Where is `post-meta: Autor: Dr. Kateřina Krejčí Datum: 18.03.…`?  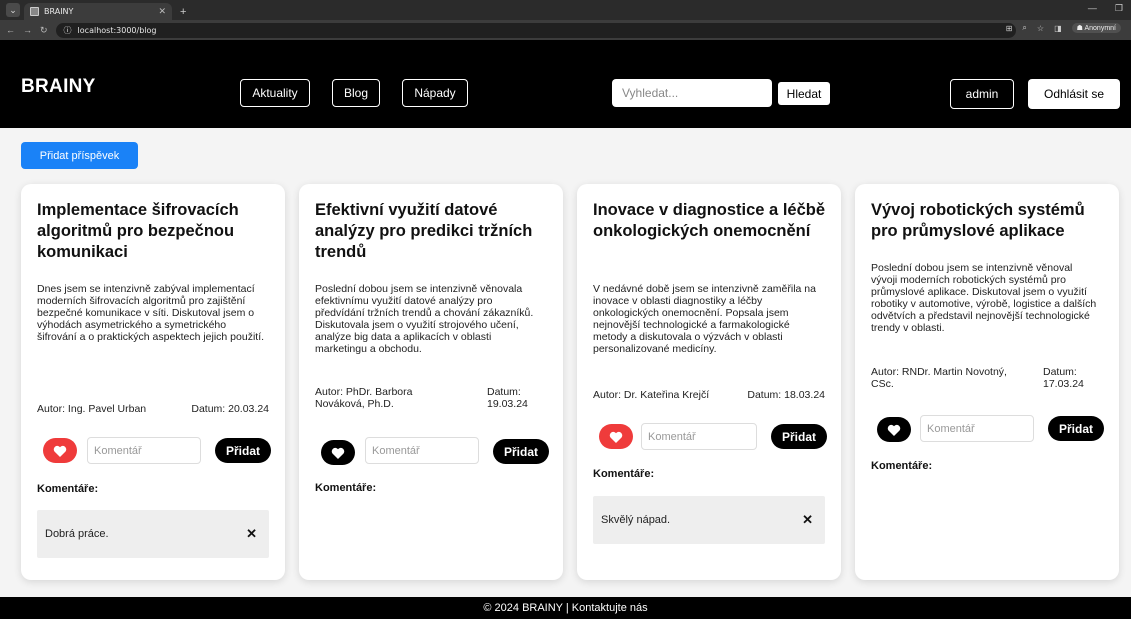 post-meta: Autor: Dr. Kateřina Krejčí Datum: 18.03.… is located at coordinates (709, 395).